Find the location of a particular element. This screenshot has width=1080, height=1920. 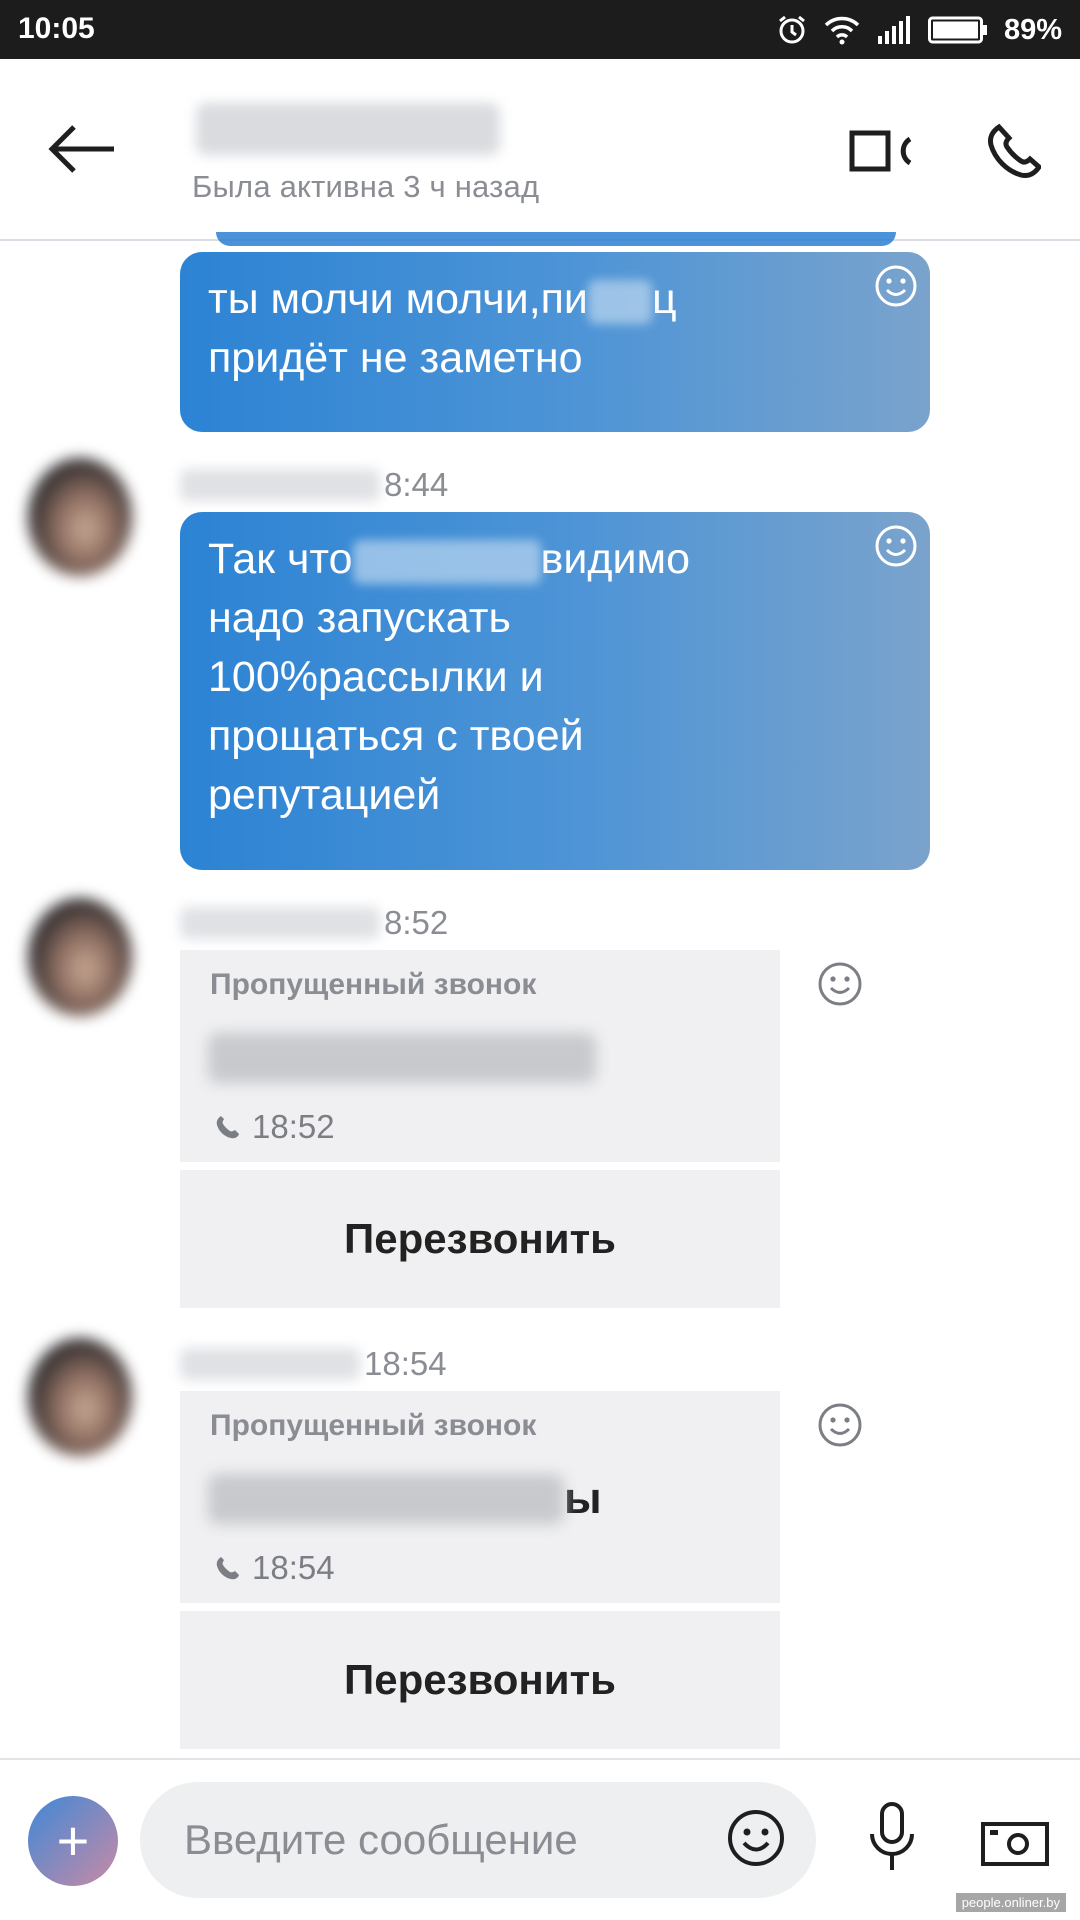

status-icons: 89% is located at coordinates (919, 30).